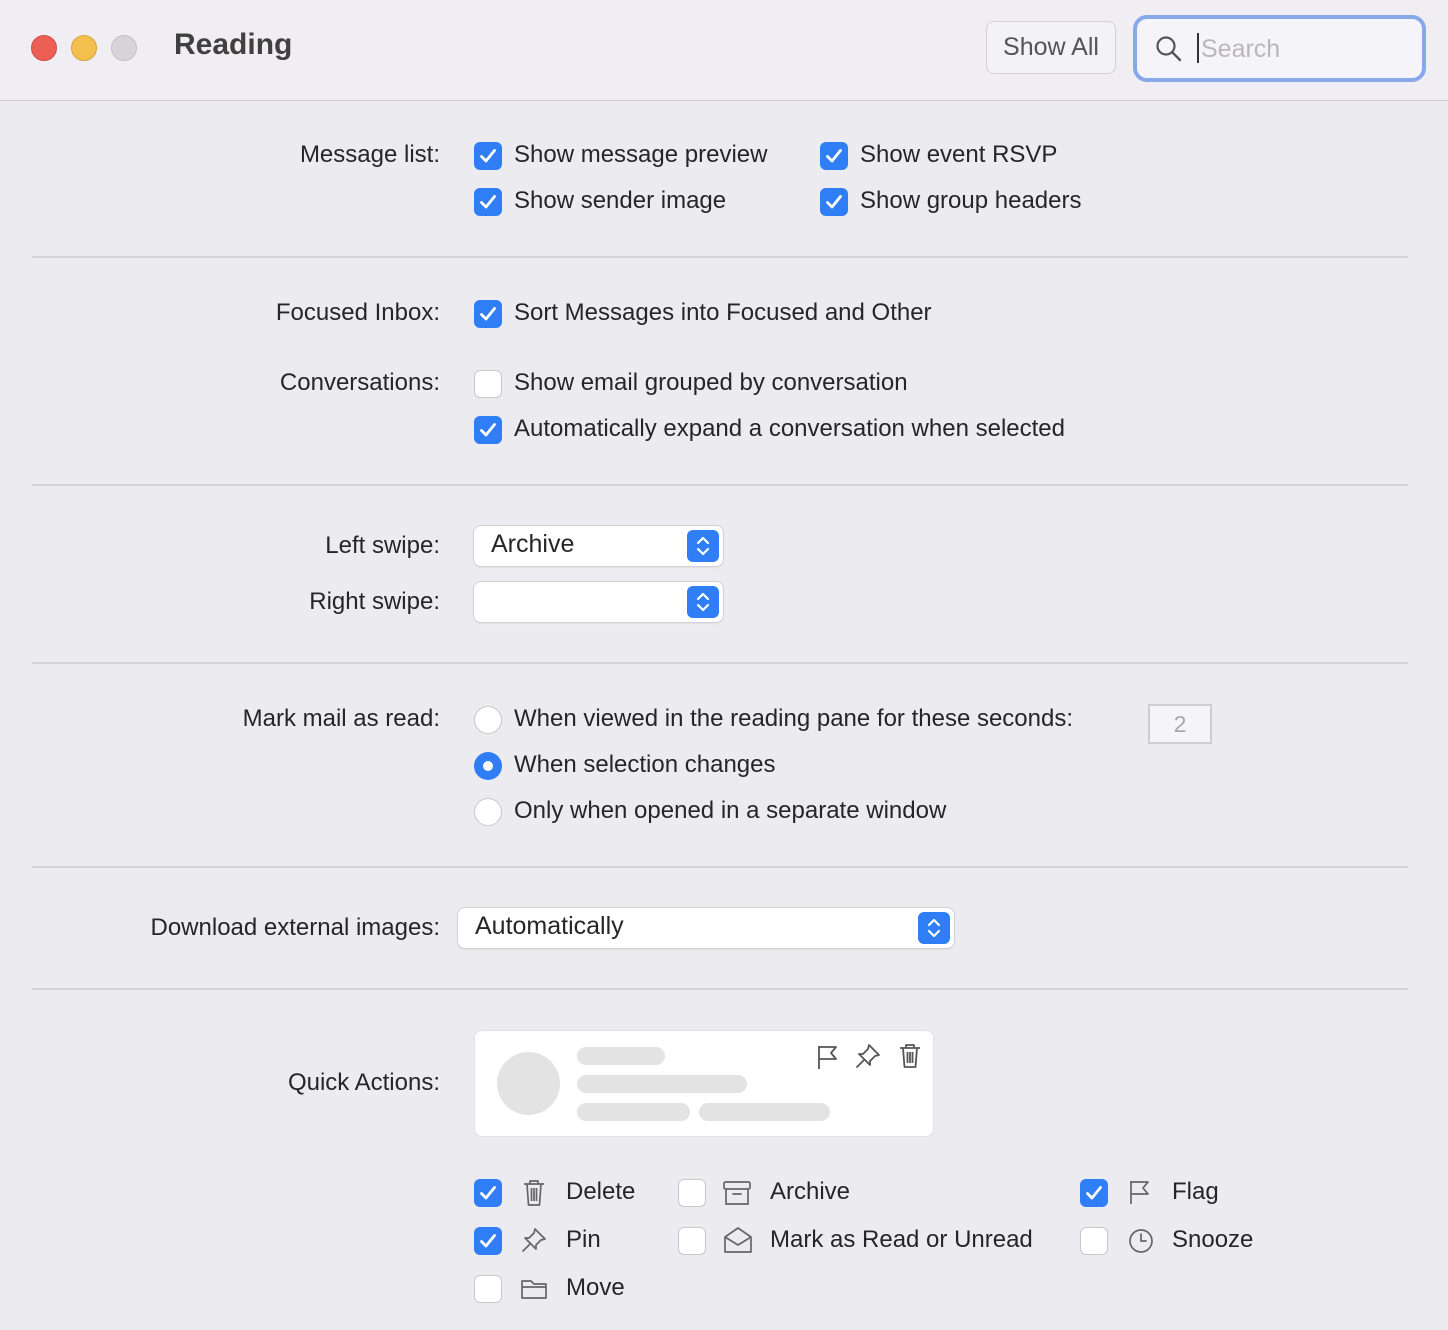 Image resolution: width=1448 pixels, height=1330 pixels. Describe the element at coordinates (1180, 724) in the screenshot. I see `seconds-field: 2` at that location.